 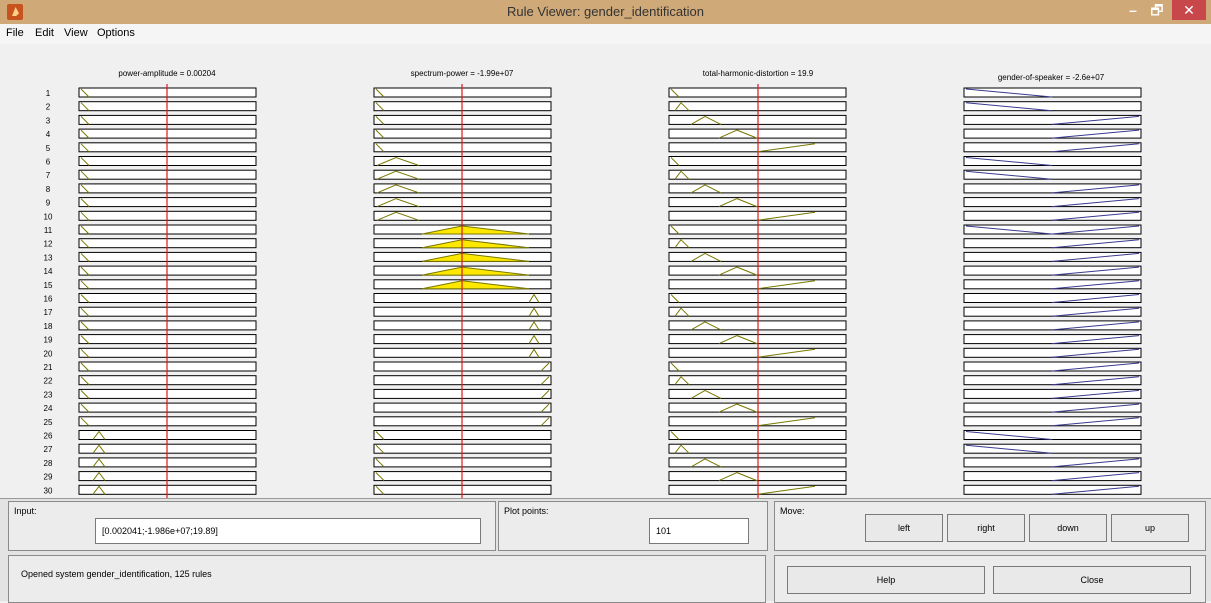 I want to click on rule-number: 9, so click(x=48, y=203).